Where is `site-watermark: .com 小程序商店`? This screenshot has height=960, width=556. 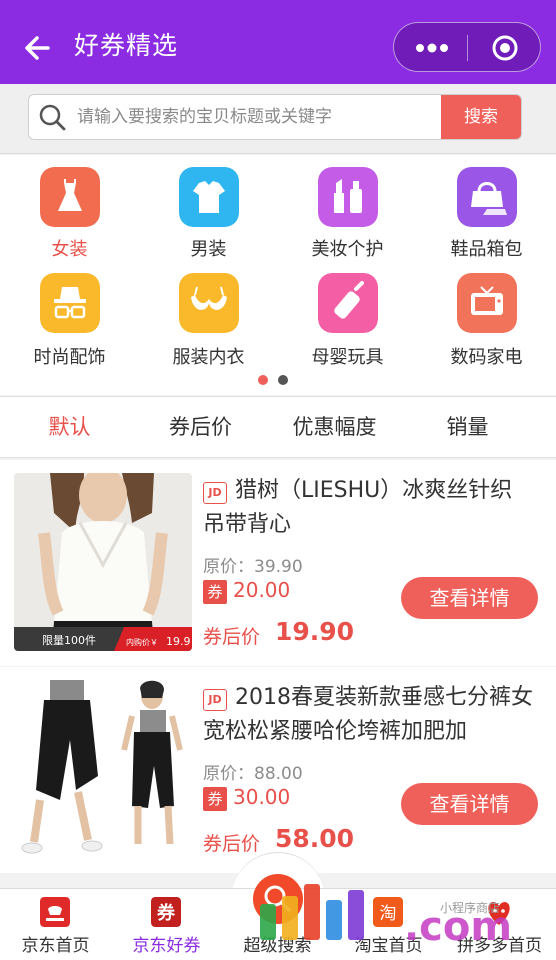 site-watermark: .com 小程序商店 is located at coordinates (386, 917).